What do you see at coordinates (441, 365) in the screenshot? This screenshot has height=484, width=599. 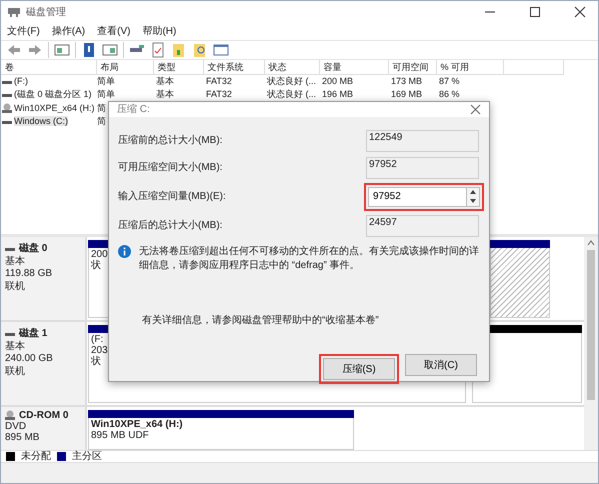 I see `cancel-button: 取消(C)` at bounding box center [441, 365].